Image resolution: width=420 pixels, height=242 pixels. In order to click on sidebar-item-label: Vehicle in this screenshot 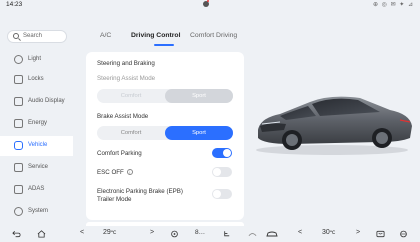, I will do `click(38, 145)`.